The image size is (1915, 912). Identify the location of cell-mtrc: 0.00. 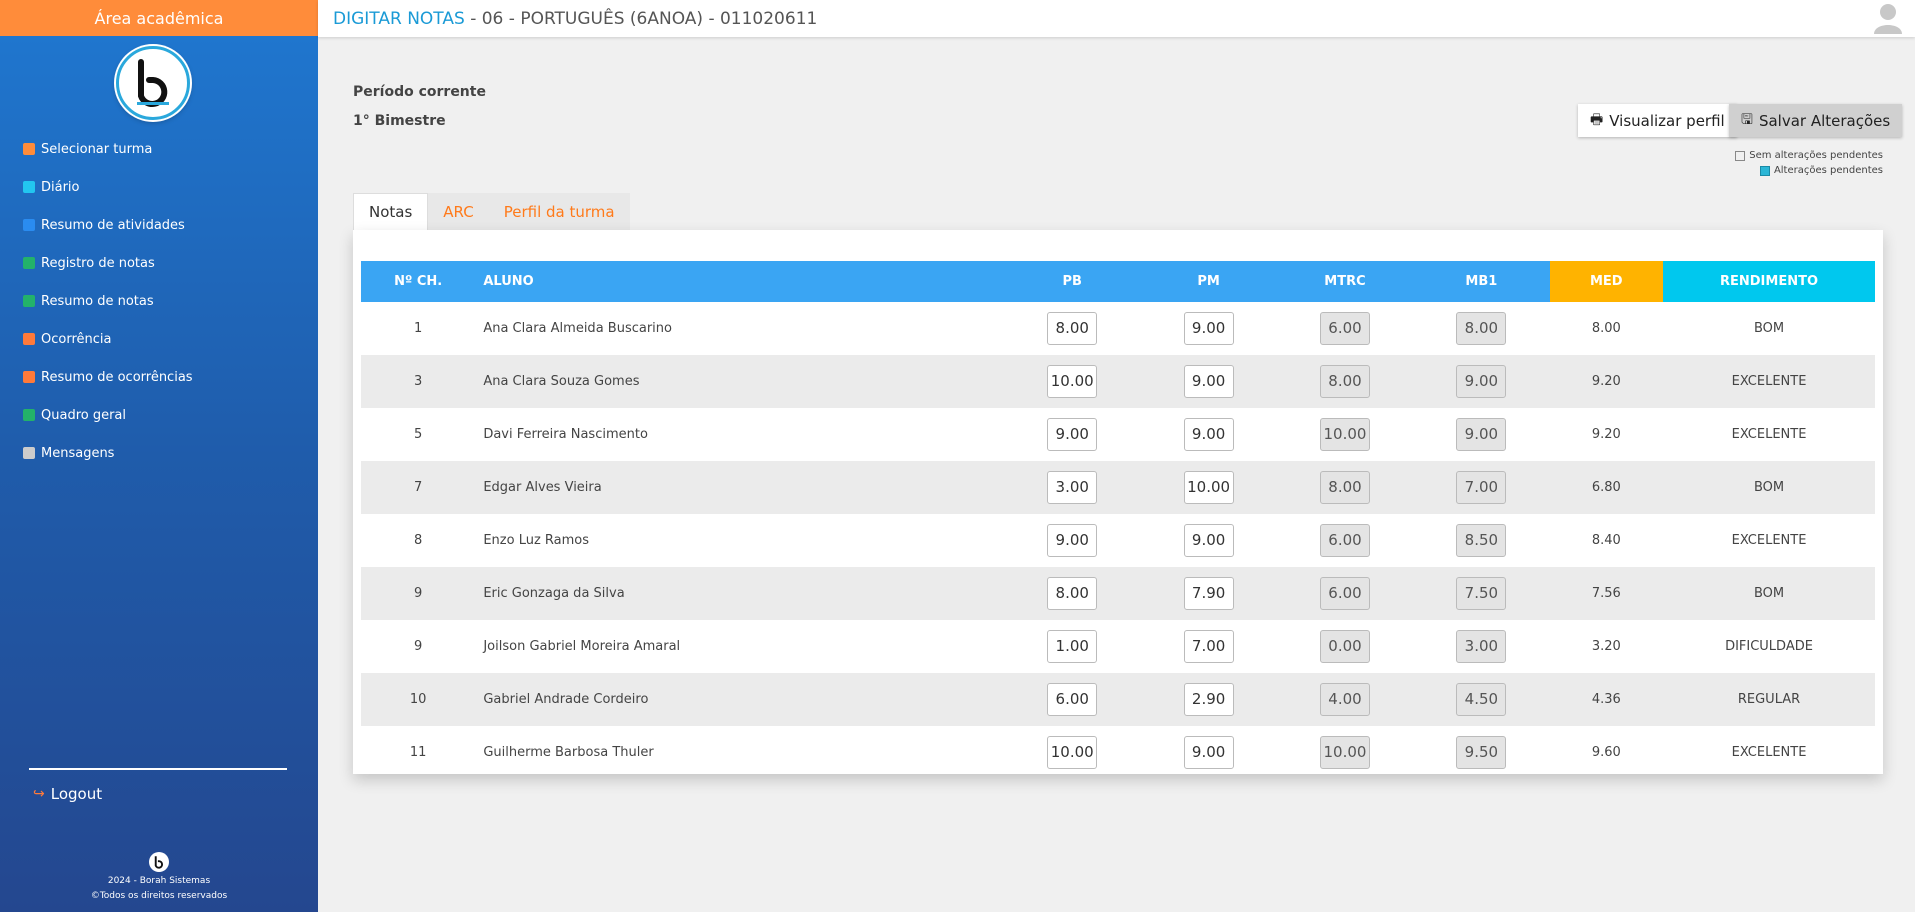
(1345, 646).